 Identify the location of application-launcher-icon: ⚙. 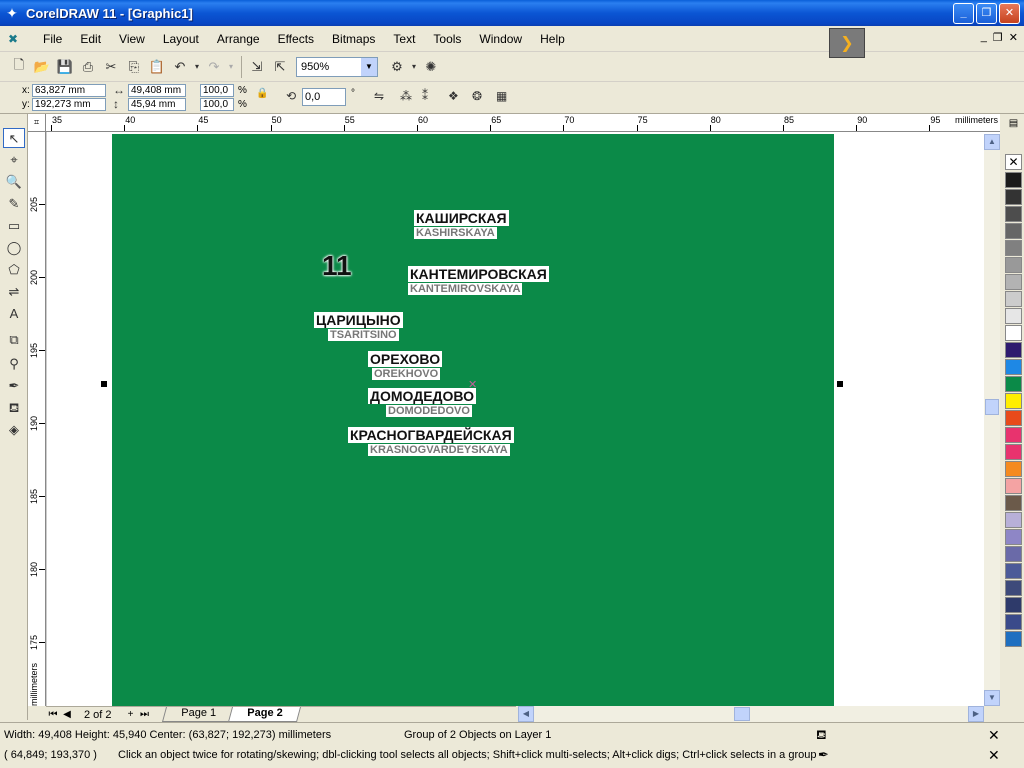
(397, 67).